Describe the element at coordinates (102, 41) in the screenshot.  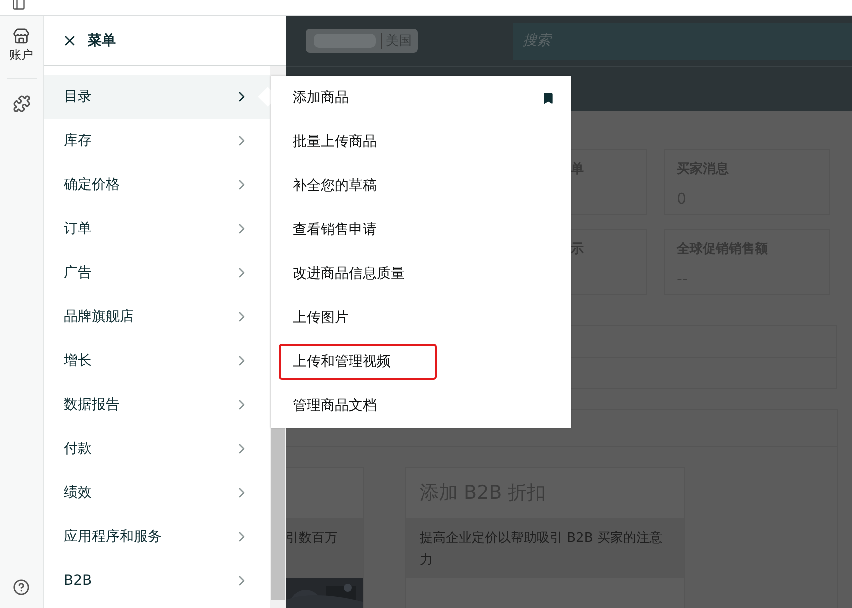
I see `menu-title: 菜单` at that location.